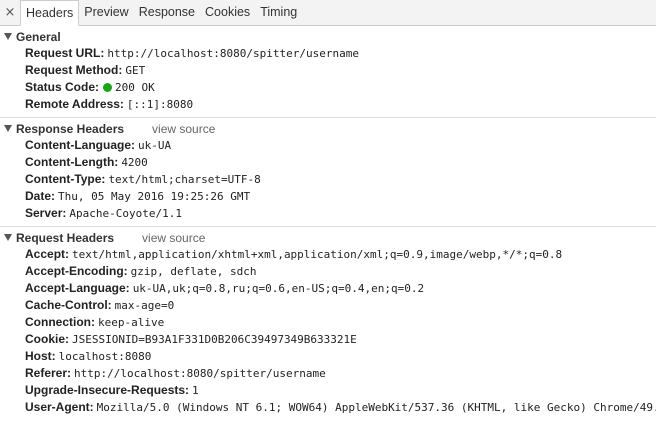 The width and height of the screenshot is (656, 422). What do you see at coordinates (227, 12) in the screenshot?
I see `tab-cookies: Cookies` at bounding box center [227, 12].